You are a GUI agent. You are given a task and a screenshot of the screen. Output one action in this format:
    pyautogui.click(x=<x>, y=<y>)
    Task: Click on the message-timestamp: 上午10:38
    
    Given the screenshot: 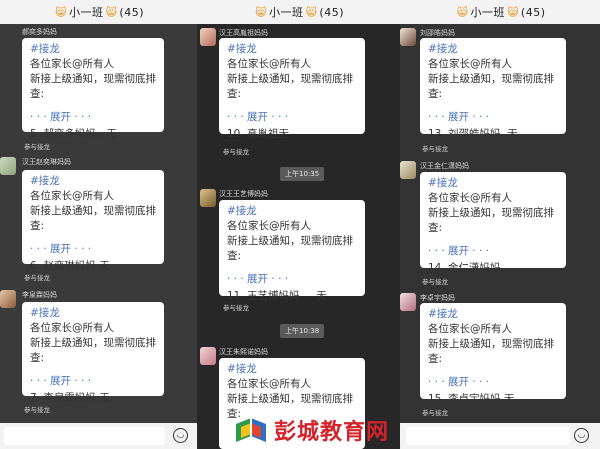 What is the action you would take?
    pyautogui.click(x=302, y=331)
    